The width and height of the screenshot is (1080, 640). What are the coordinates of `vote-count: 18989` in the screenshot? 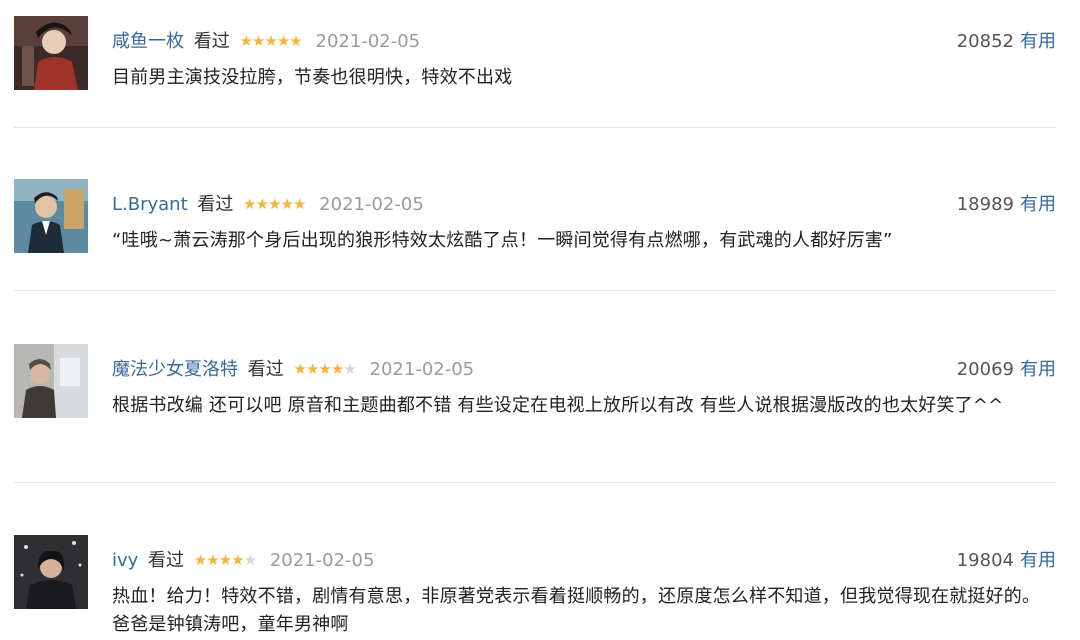 It's located at (985, 204).